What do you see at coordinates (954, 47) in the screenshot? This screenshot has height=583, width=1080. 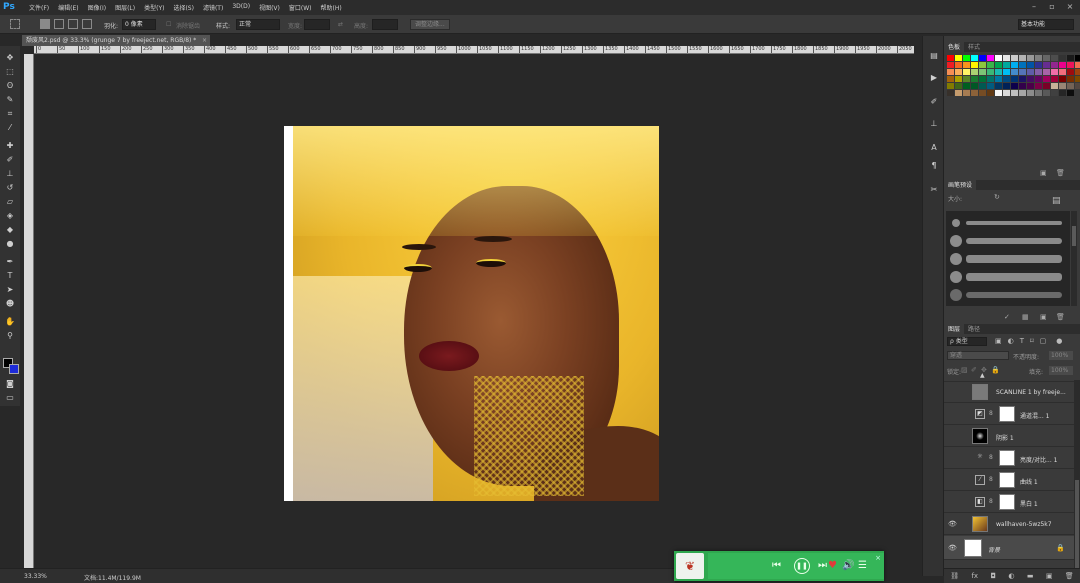 I see `tab-swatches: 色板` at bounding box center [954, 47].